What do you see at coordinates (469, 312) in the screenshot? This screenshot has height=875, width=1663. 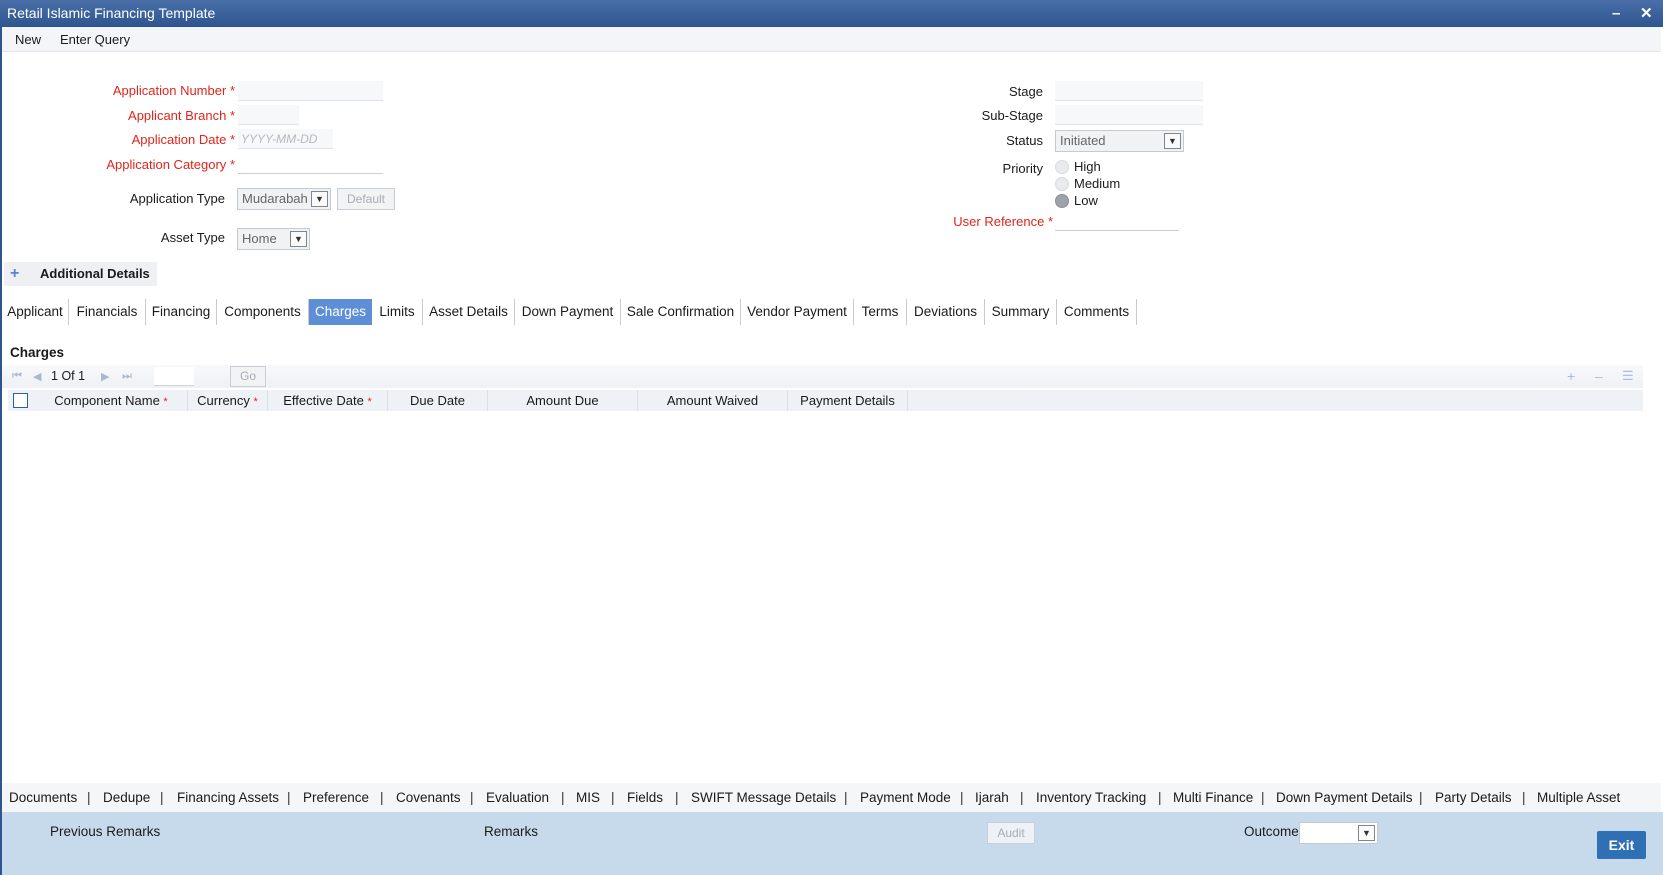 I see `tab-asset-details: Asset Details` at bounding box center [469, 312].